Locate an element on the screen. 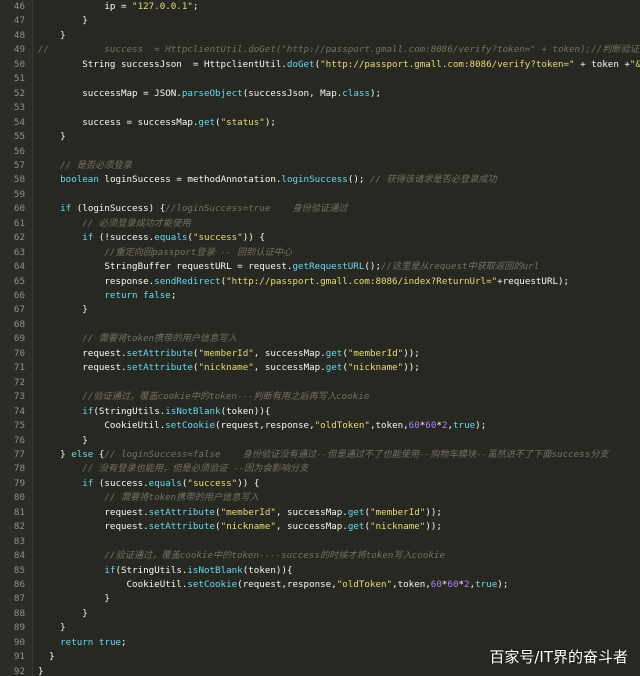 The height and width of the screenshot is (676, 640). code-line: 63 //重定向回passport登录 -- 回到认证中心 is located at coordinates (320, 253).